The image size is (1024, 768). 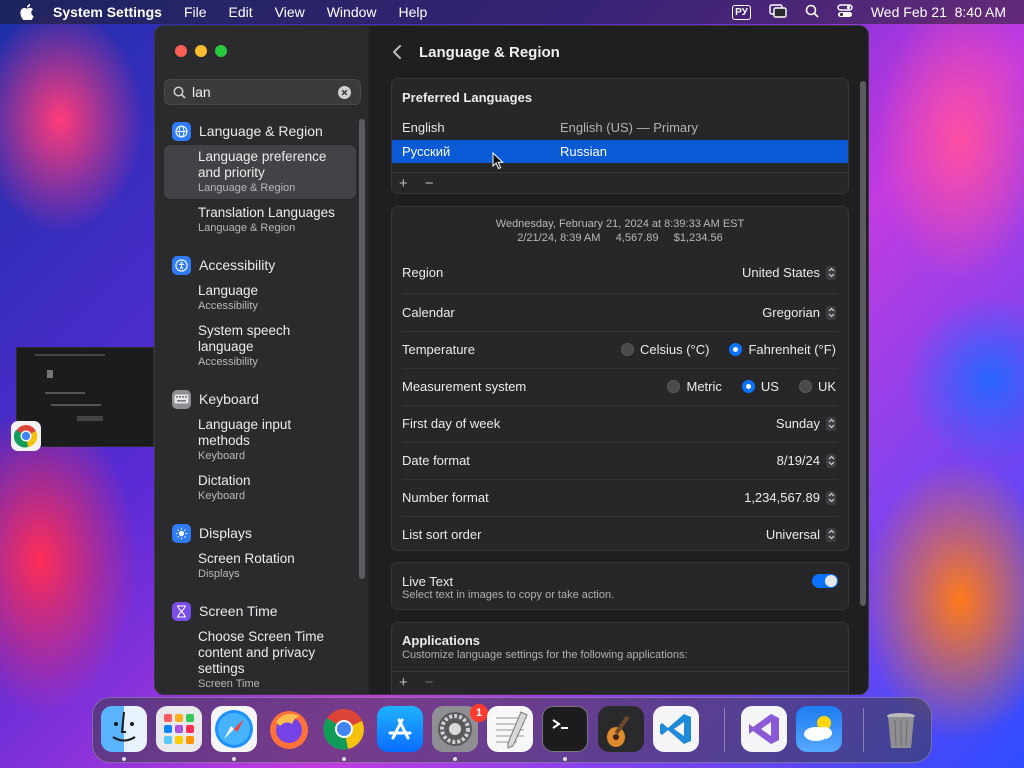 I want to click on minimize-window-button, so click(x=201, y=51).